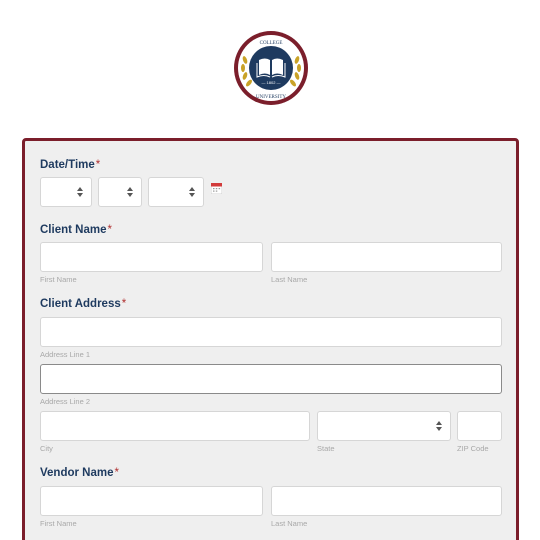 Image resolution: width=540 pixels, height=540 pixels. What do you see at coordinates (79, 473) in the screenshot?
I see `vendor-name-label: Vendor Name*` at bounding box center [79, 473].